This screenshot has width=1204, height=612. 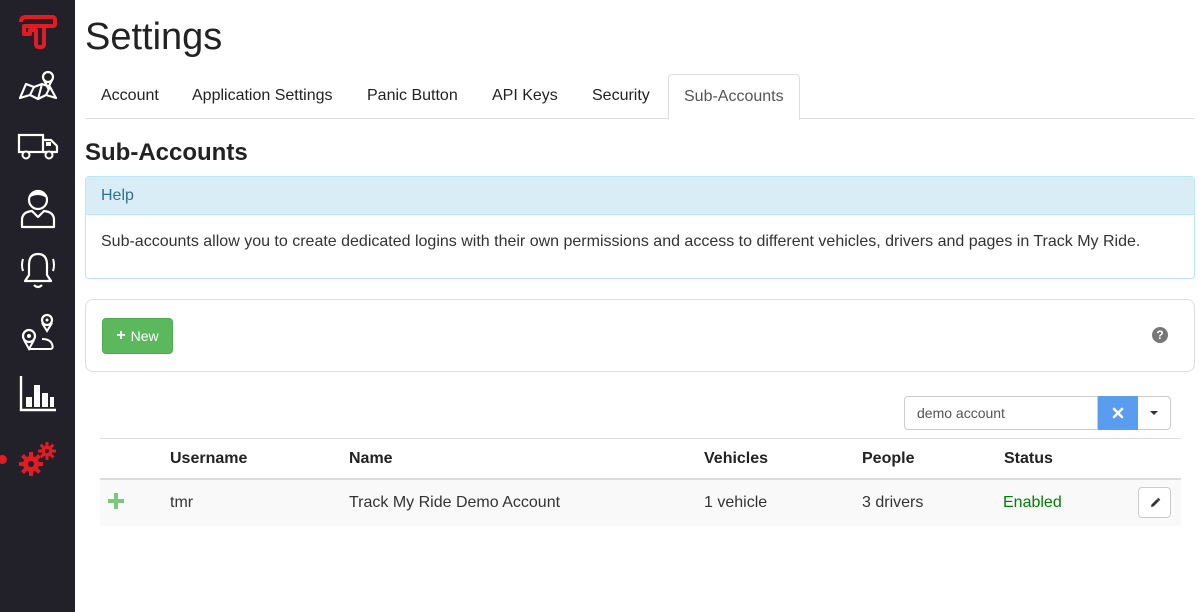 I want to click on cell-vehicles: 1 vehicle, so click(x=736, y=502).